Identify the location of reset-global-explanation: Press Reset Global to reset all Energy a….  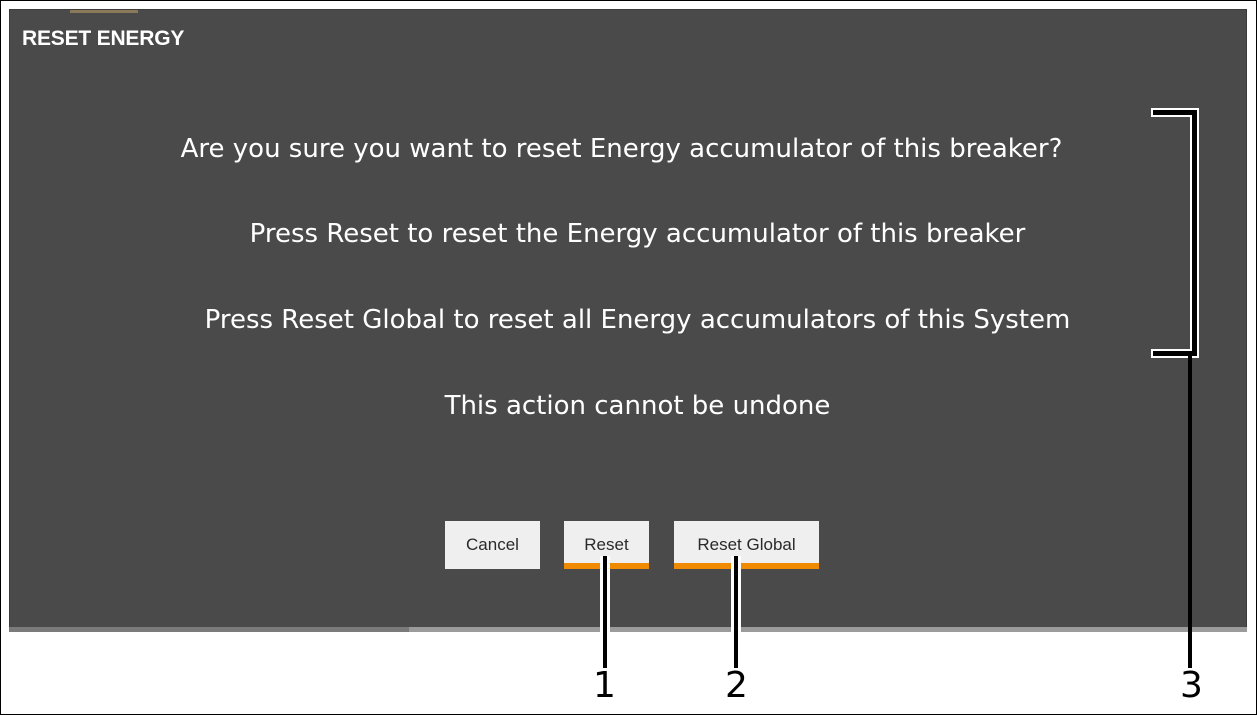
(637, 320).